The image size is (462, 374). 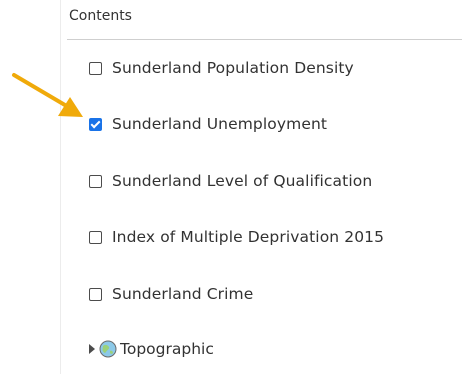 I want to click on layer-label: Index of Multiple Deprivation 2015, so click(x=248, y=237).